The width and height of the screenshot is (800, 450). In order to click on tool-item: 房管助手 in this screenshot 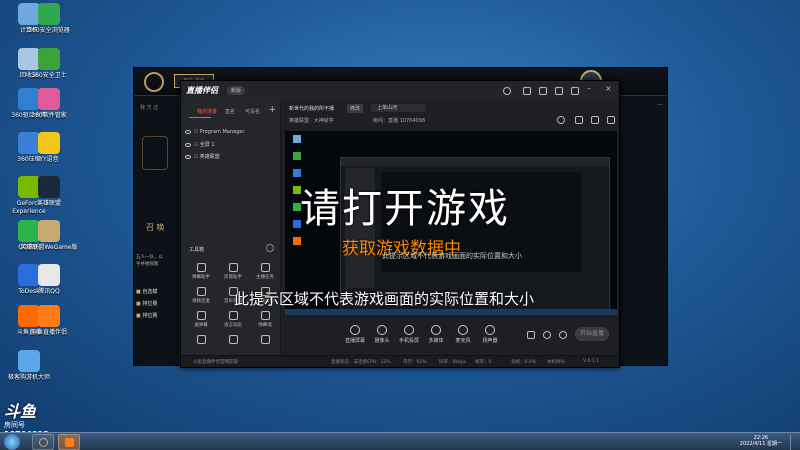, I will do `click(233, 271)`.